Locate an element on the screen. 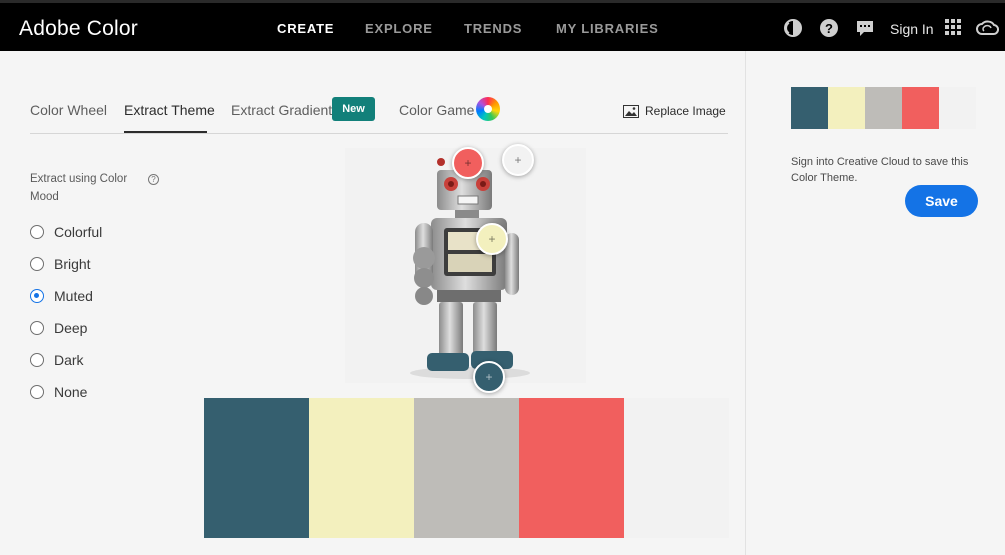  replace-image-label: Replace Image is located at coordinates (685, 111).